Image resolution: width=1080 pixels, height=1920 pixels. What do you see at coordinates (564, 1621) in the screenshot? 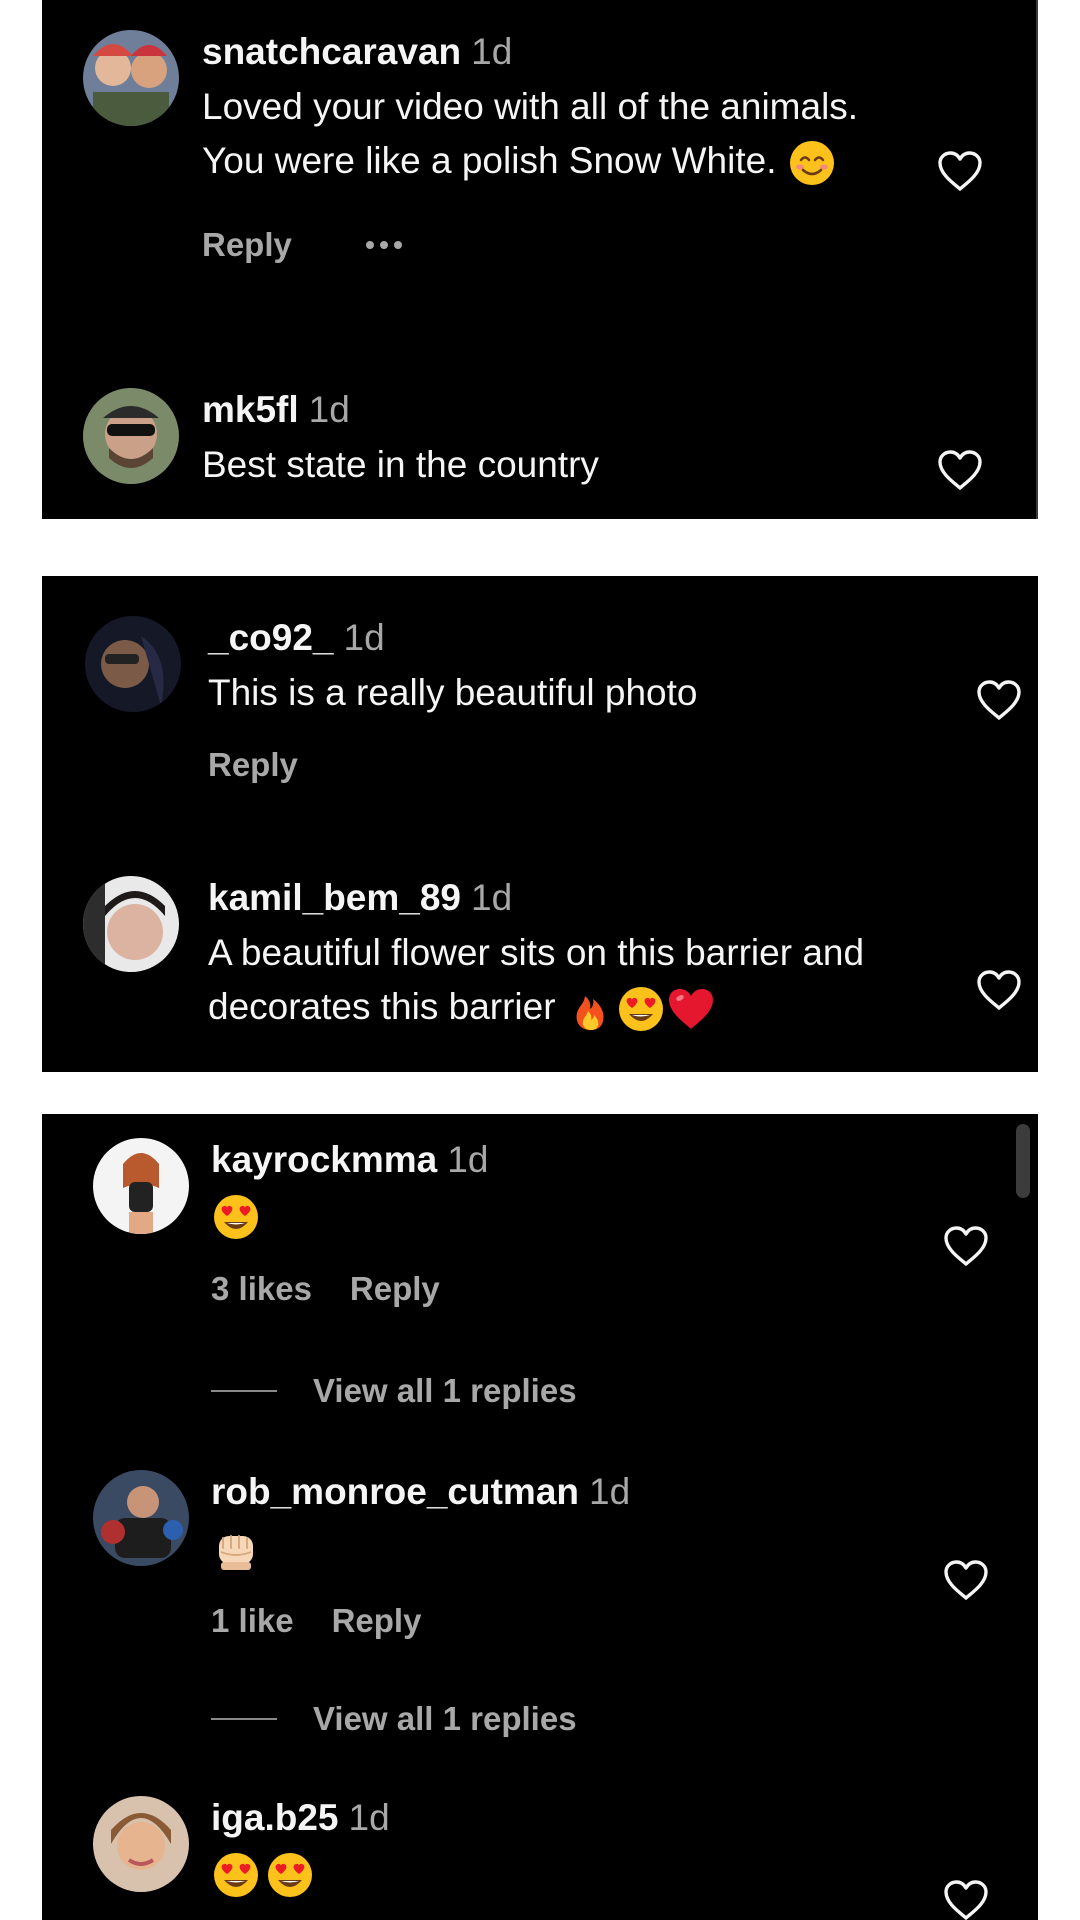
I see `comment-actions: 1 like Reply` at bounding box center [564, 1621].